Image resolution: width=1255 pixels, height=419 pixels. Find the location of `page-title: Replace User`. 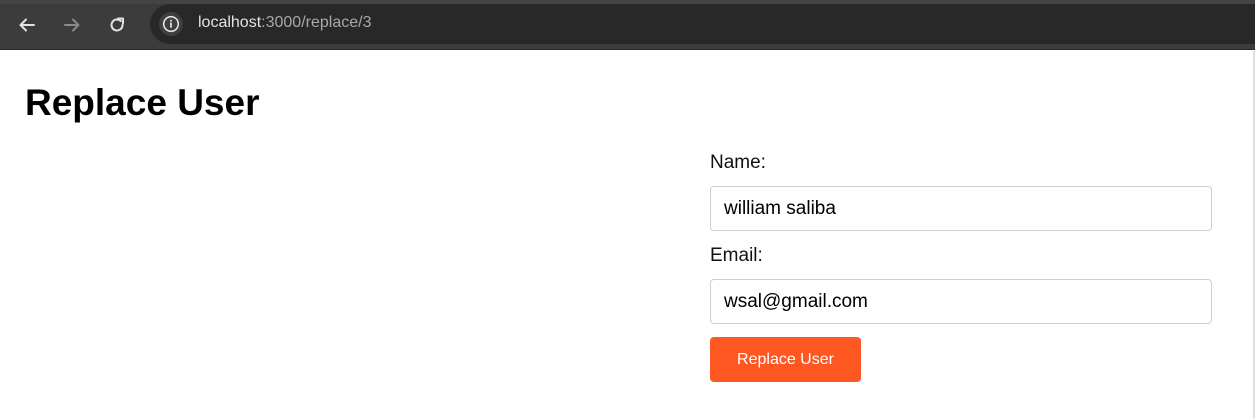

page-title: Replace User is located at coordinates (142, 102).